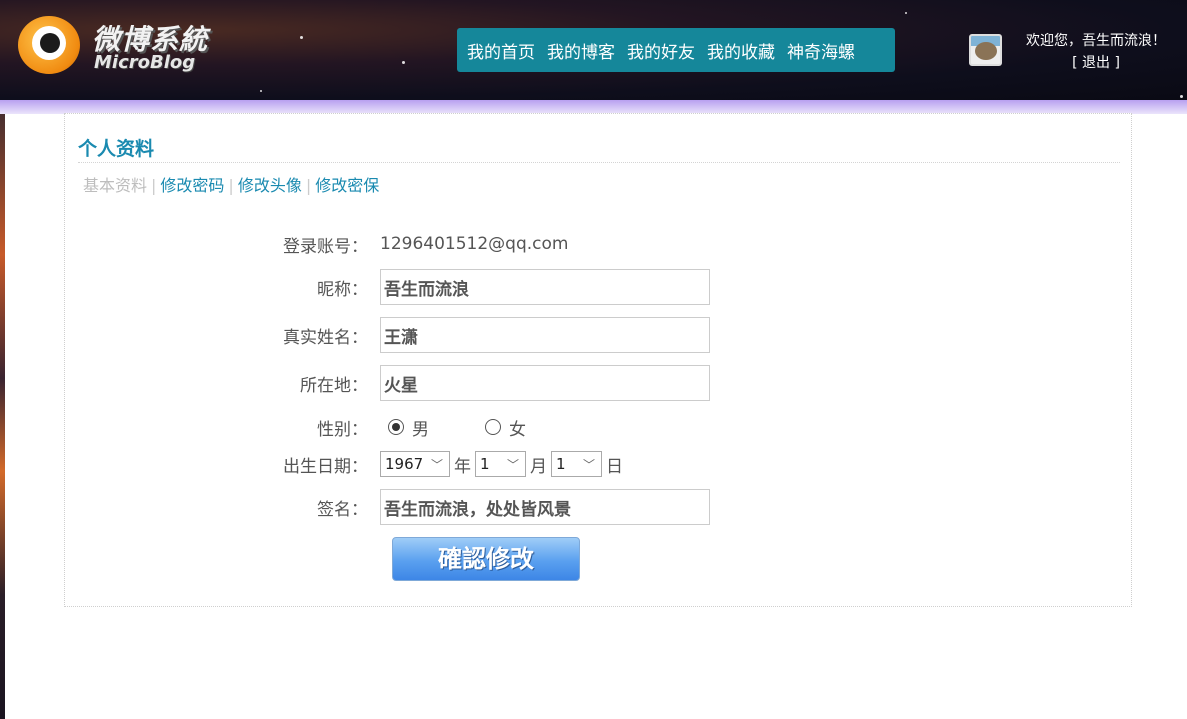 Image resolution: width=1187 pixels, height=719 pixels. Describe the element at coordinates (453, 427) in the screenshot. I see `gender-options: 男 女` at that location.